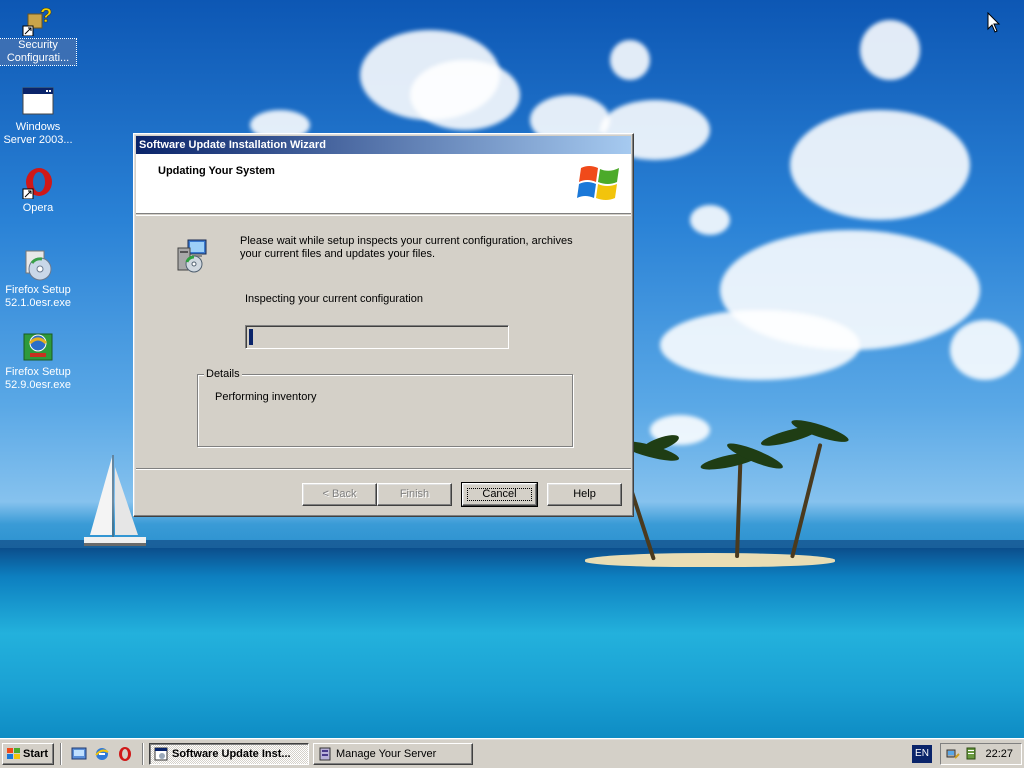 The image size is (1024, 768). I want to click on desktop-icon-opera: Opera, so click(38, 191).